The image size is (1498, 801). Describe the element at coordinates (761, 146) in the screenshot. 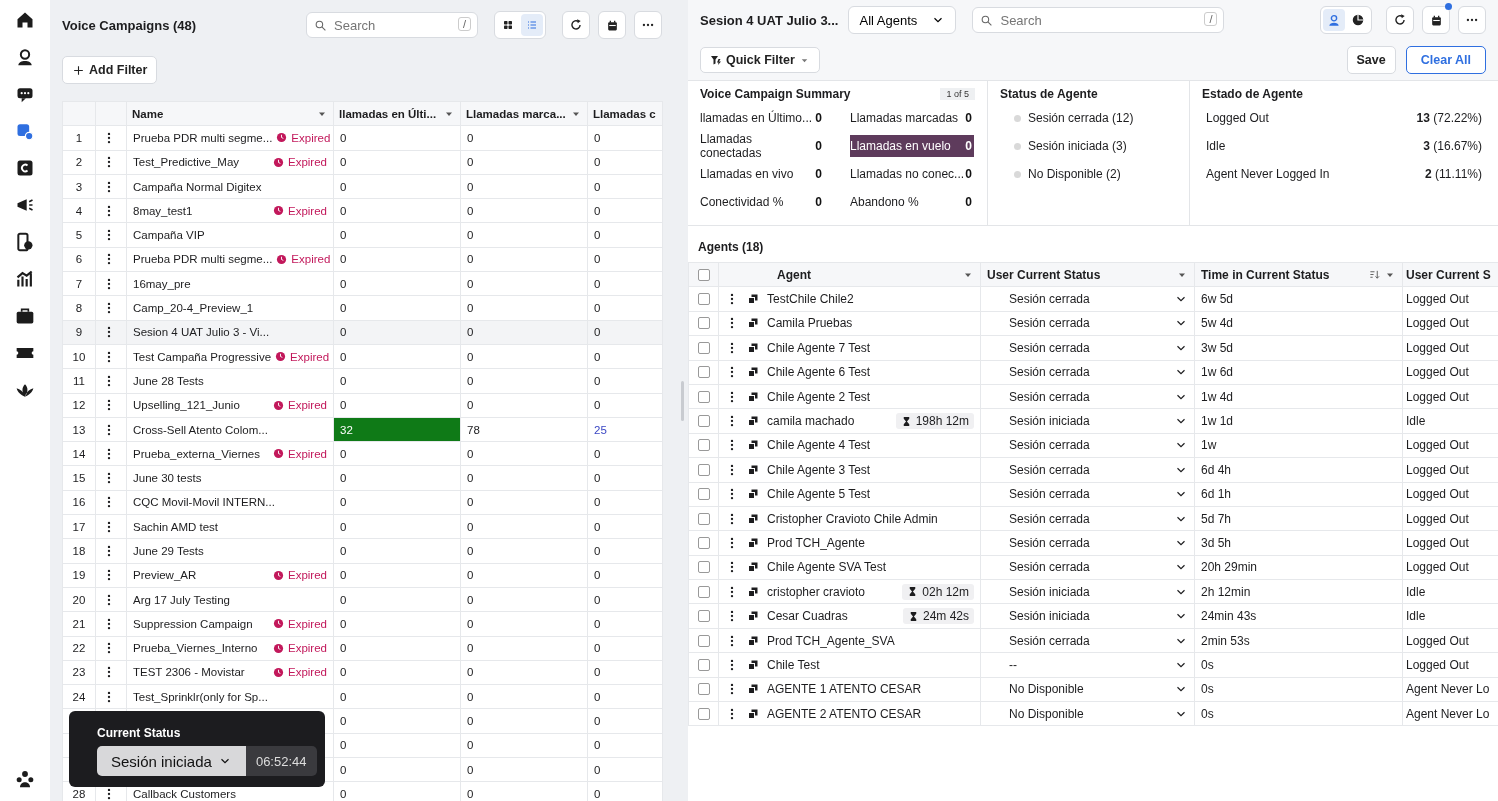

I see `metric: Llamadas conectadas 0` at that location.